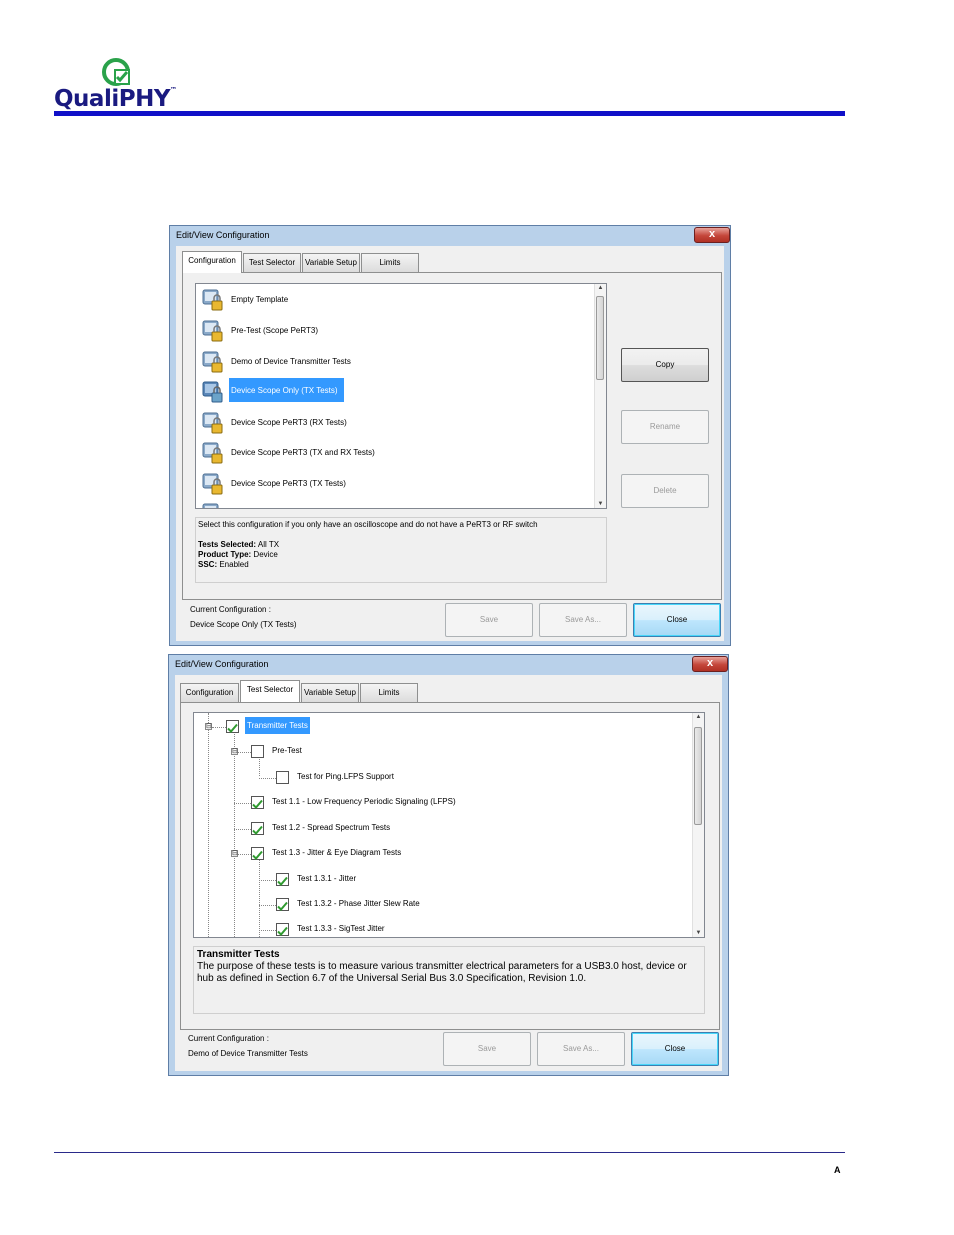  I want to click on tree-item: ⊟ Transmitter Tests, so click(439, 727).